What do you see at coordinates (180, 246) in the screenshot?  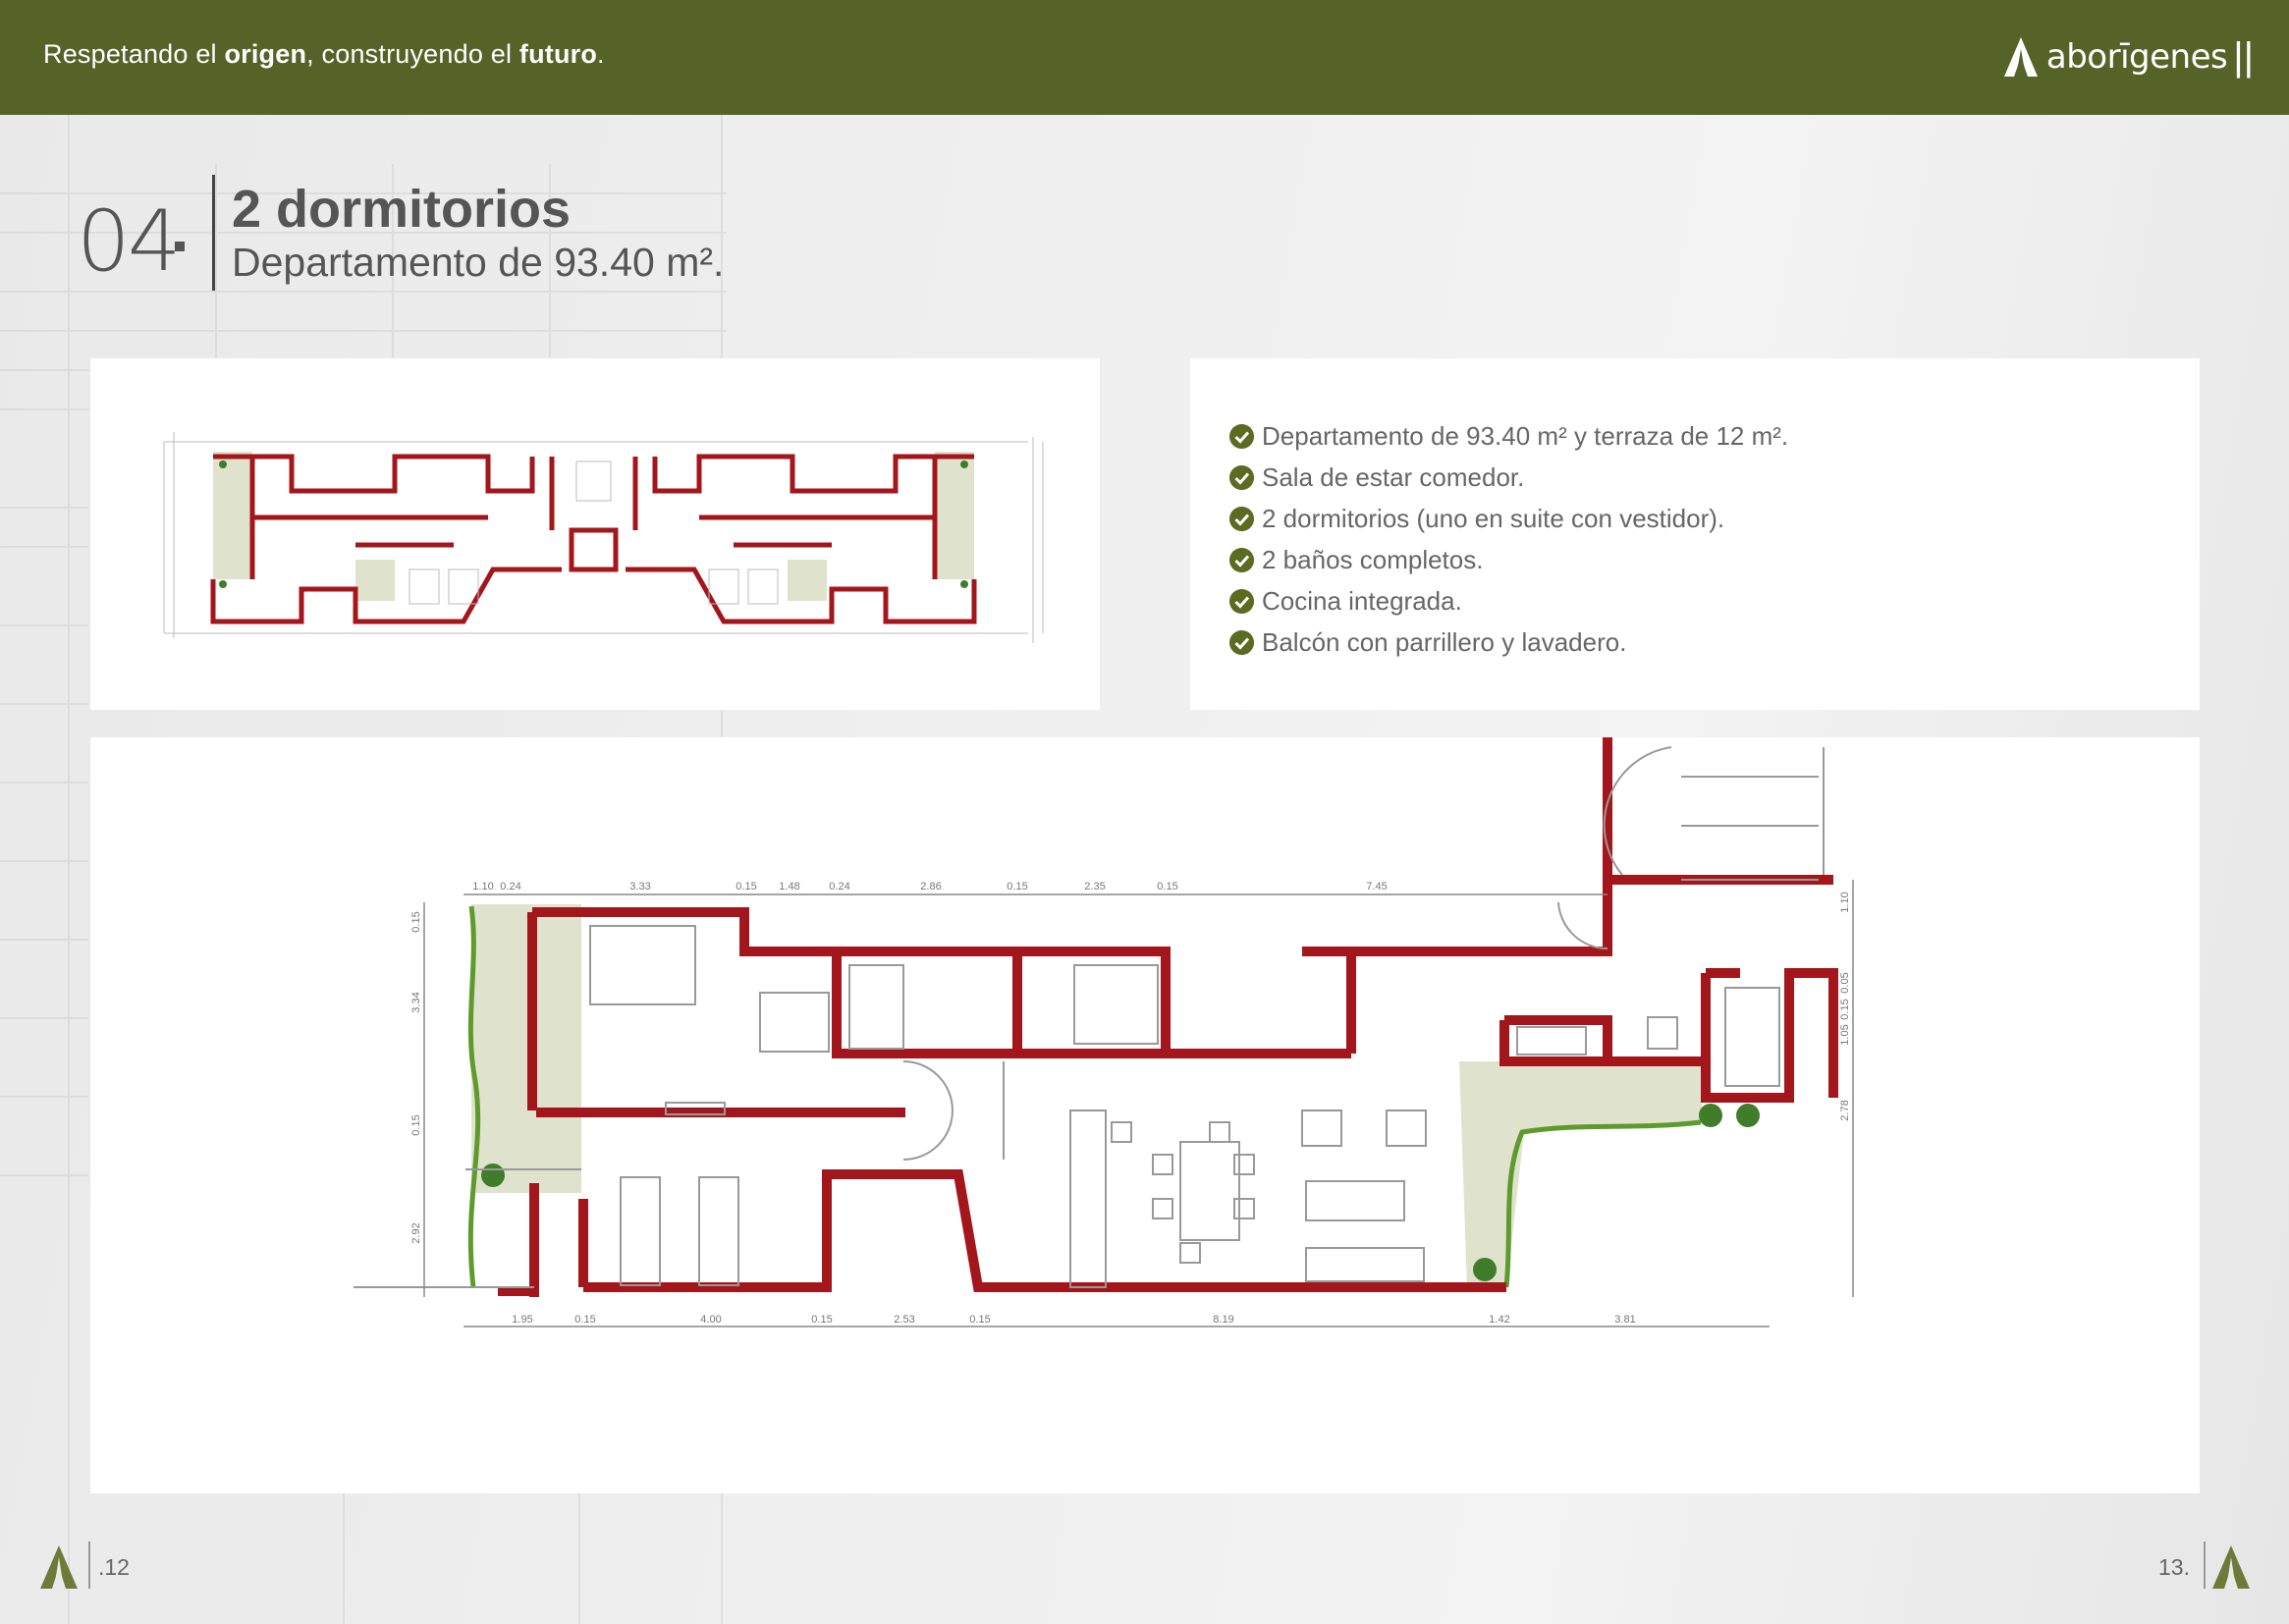 I see `section-number-dot` at bounding box center [180, 246].